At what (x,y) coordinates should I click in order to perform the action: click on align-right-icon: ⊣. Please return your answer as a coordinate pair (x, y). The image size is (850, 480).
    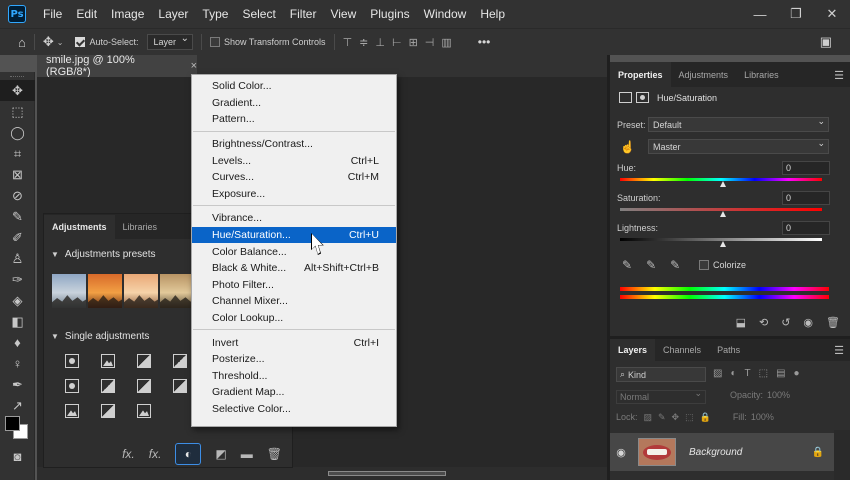
    Looking at the image, I should click on (430, 42).